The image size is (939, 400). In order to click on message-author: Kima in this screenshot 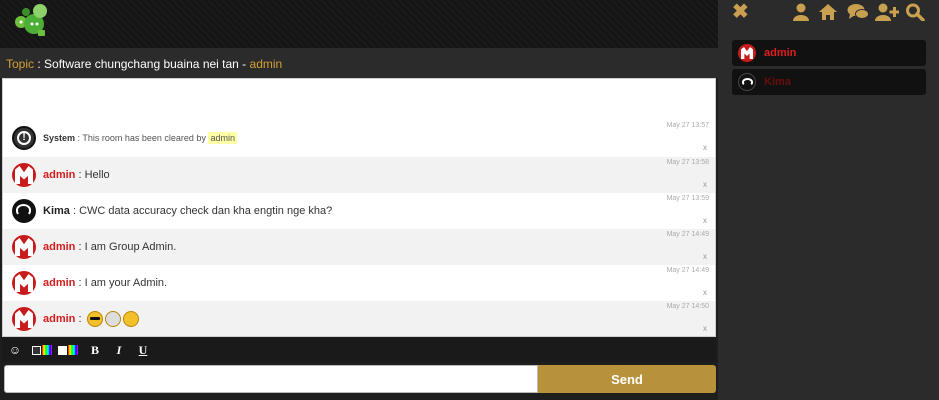, I will do `click(56, 211)`.